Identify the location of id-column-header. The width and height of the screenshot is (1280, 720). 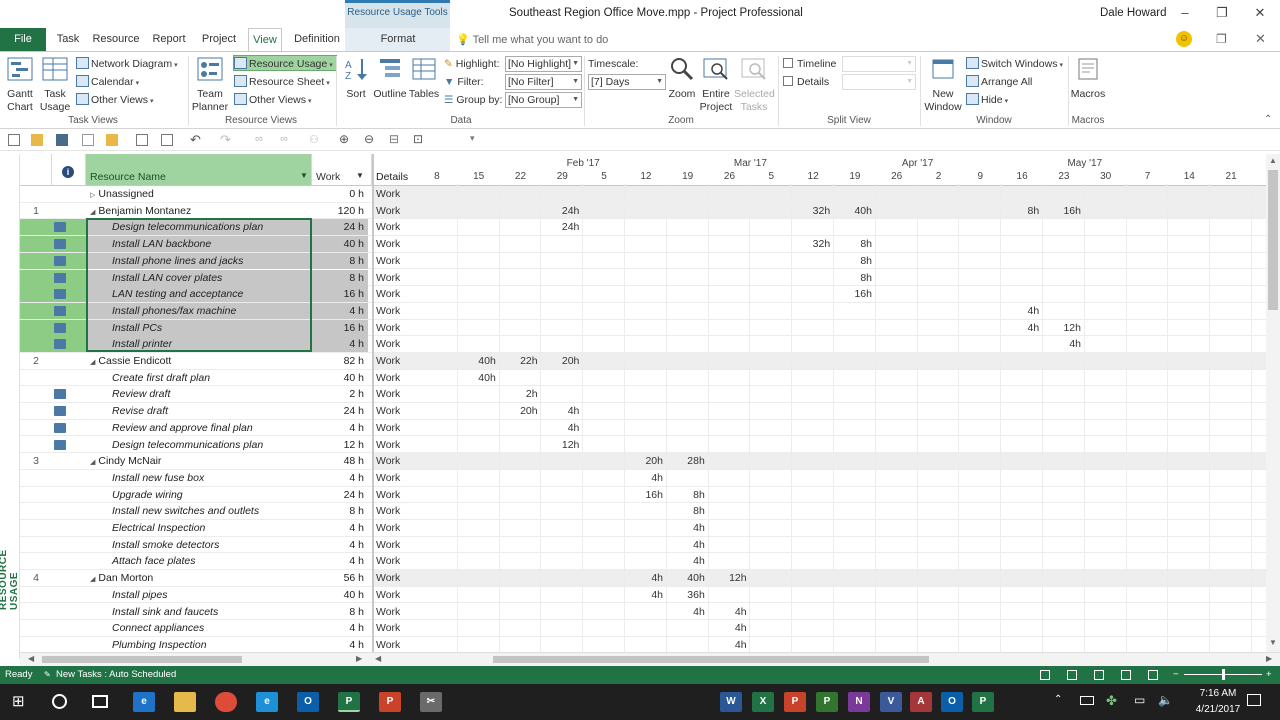
(36, 170).